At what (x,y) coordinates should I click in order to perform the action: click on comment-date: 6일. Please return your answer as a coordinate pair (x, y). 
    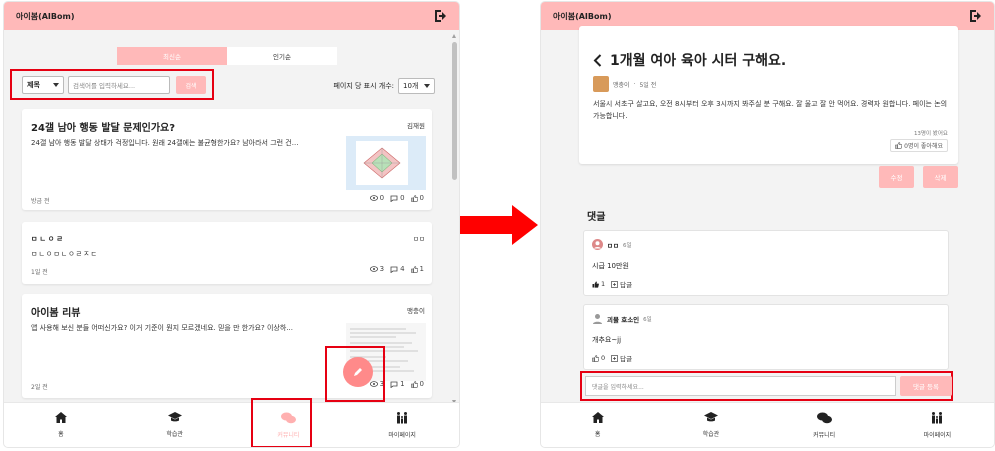
    Looking at the image, I should click on (647, 319).